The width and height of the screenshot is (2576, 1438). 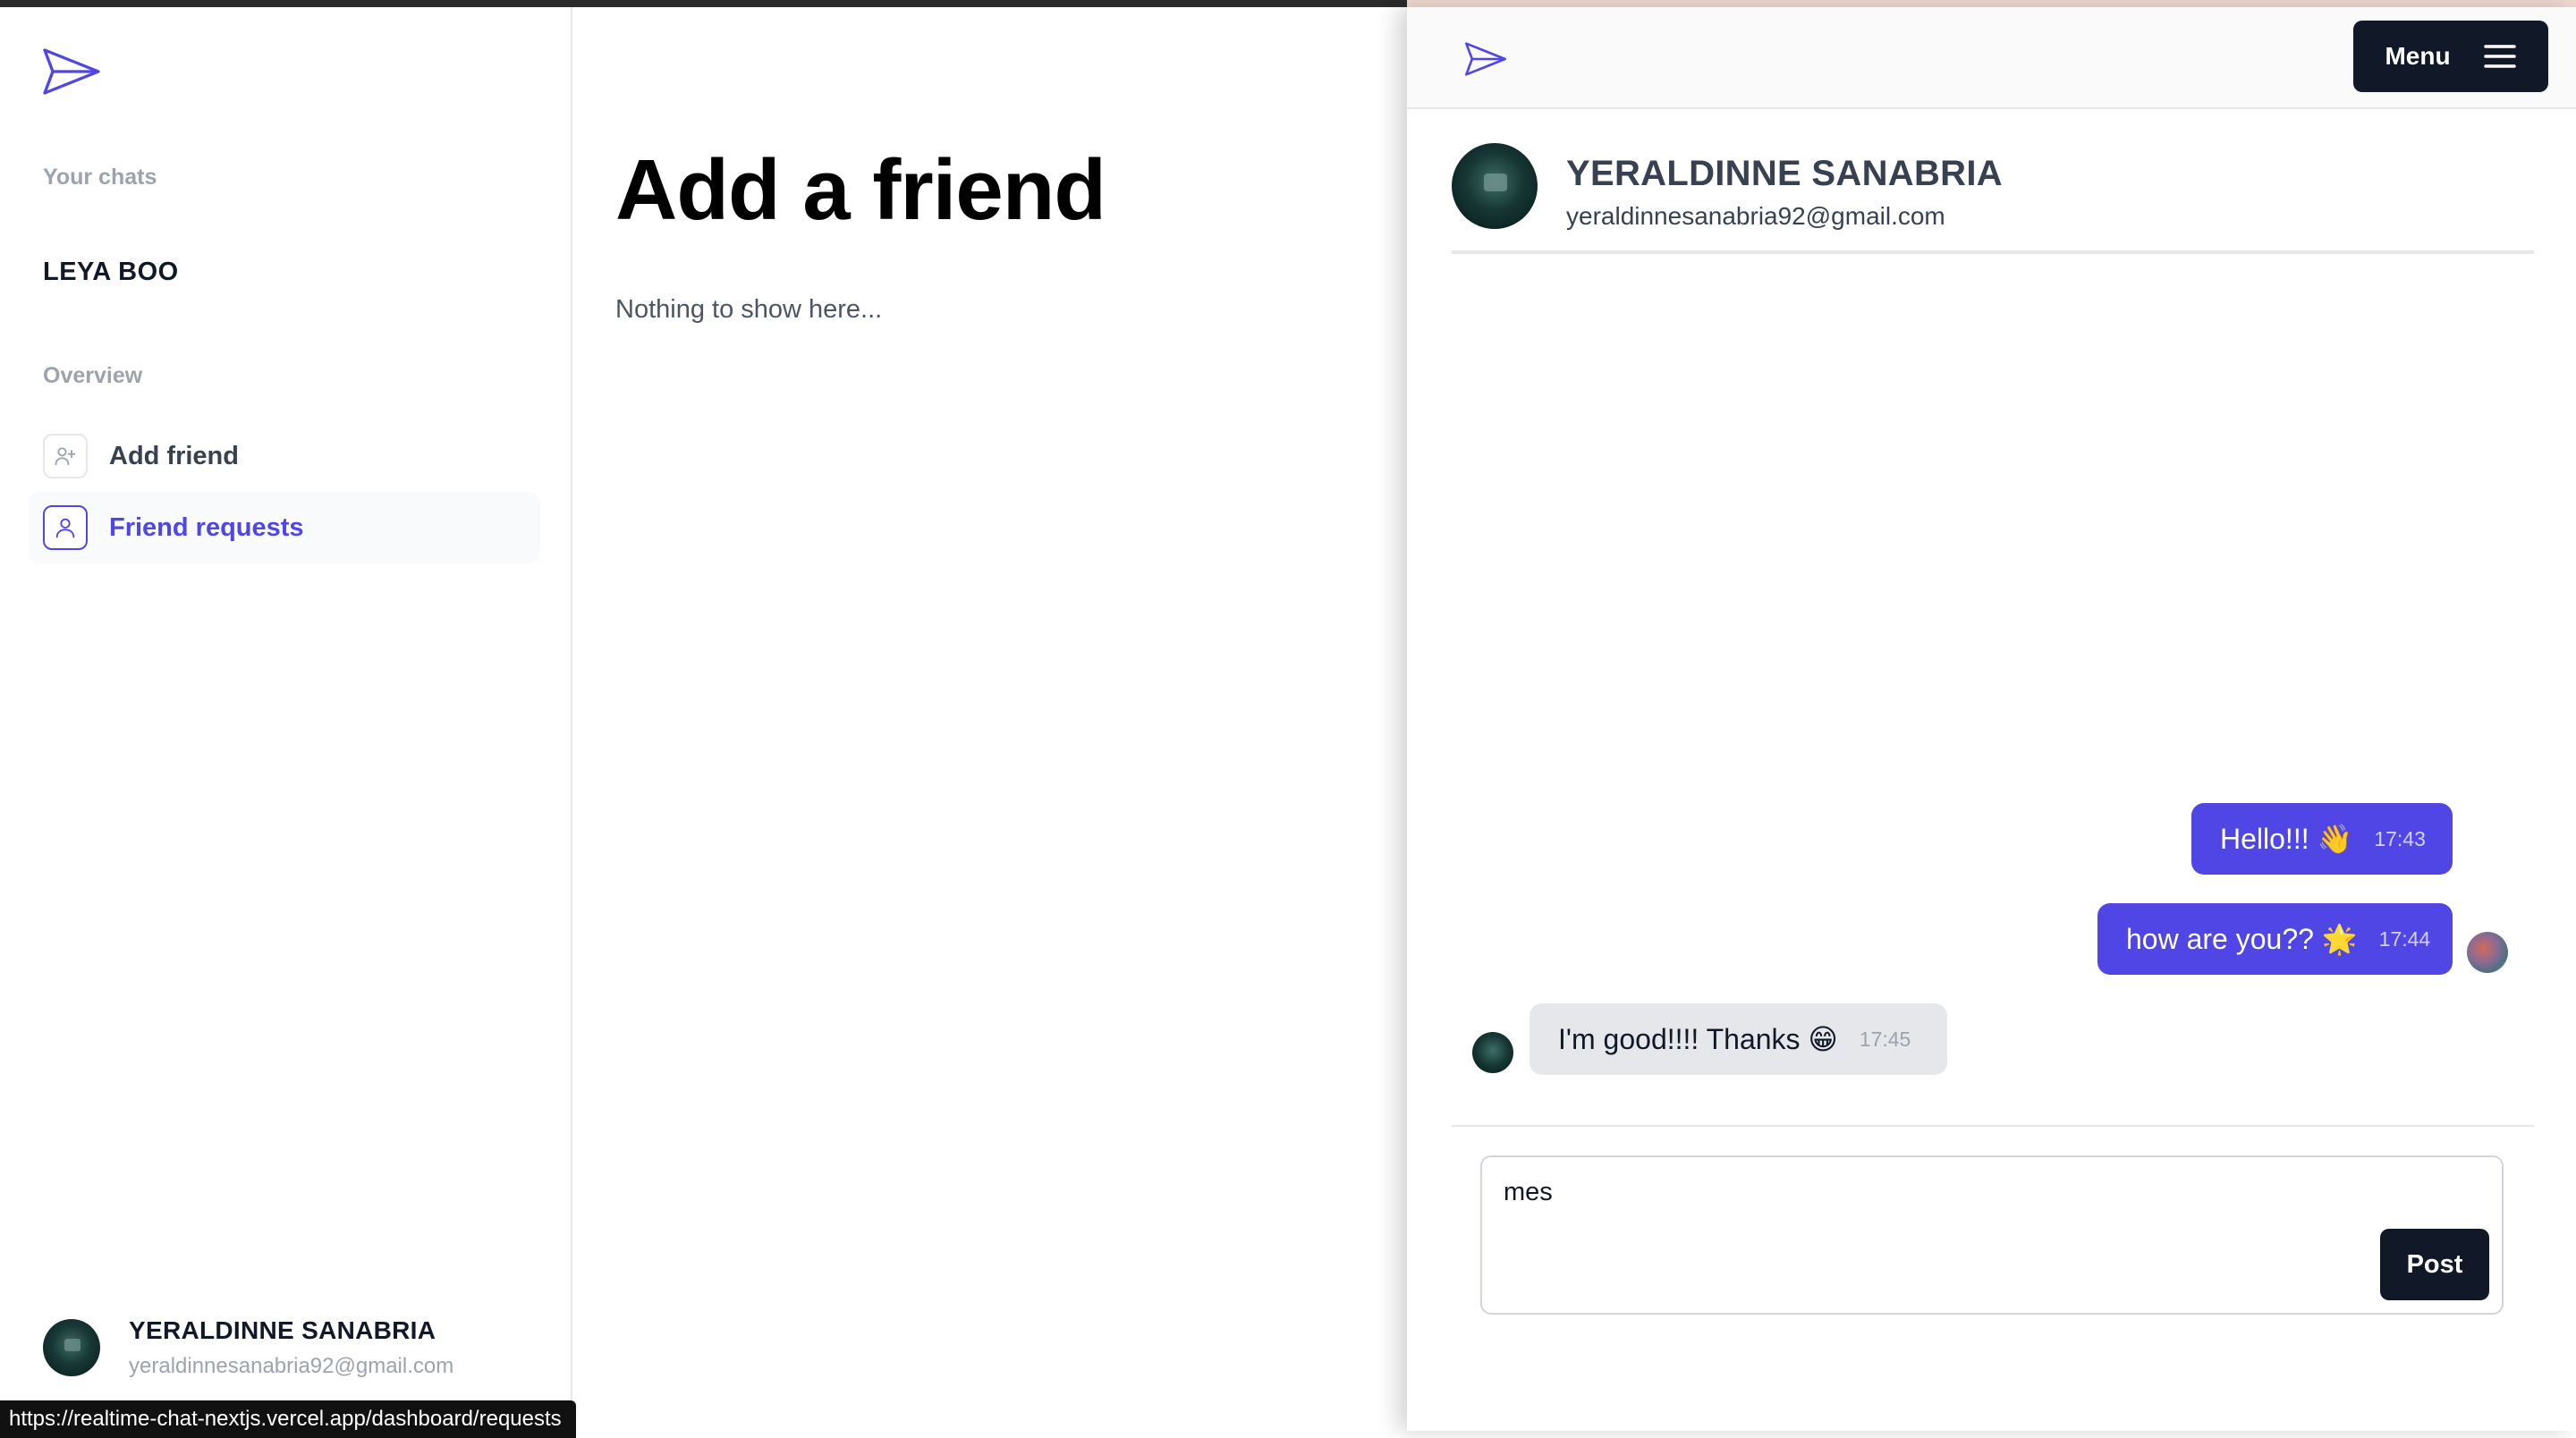 What do you see at coordinates (2286, 839) in the screenshot?
I see `message-text: Hello!!! 👋` at bounding box center [2286, 839].